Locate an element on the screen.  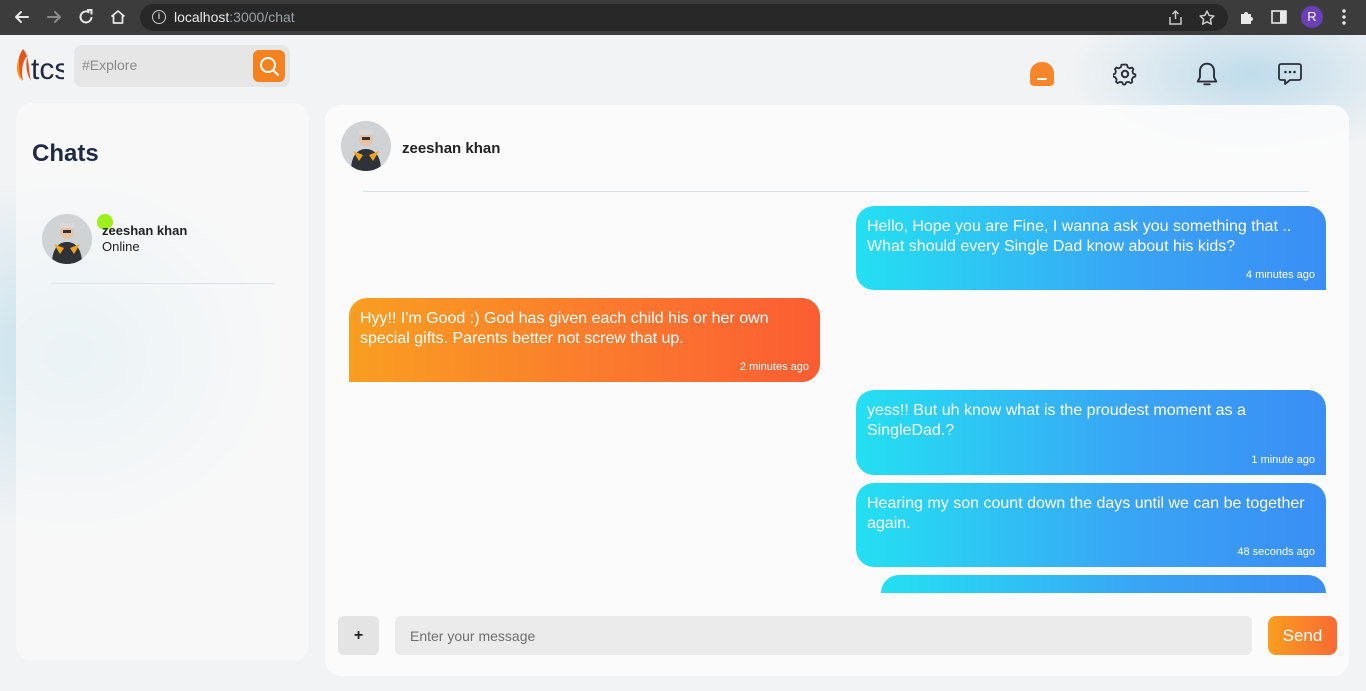
kebab-menu-icon is located at coordinates (1344, 17).